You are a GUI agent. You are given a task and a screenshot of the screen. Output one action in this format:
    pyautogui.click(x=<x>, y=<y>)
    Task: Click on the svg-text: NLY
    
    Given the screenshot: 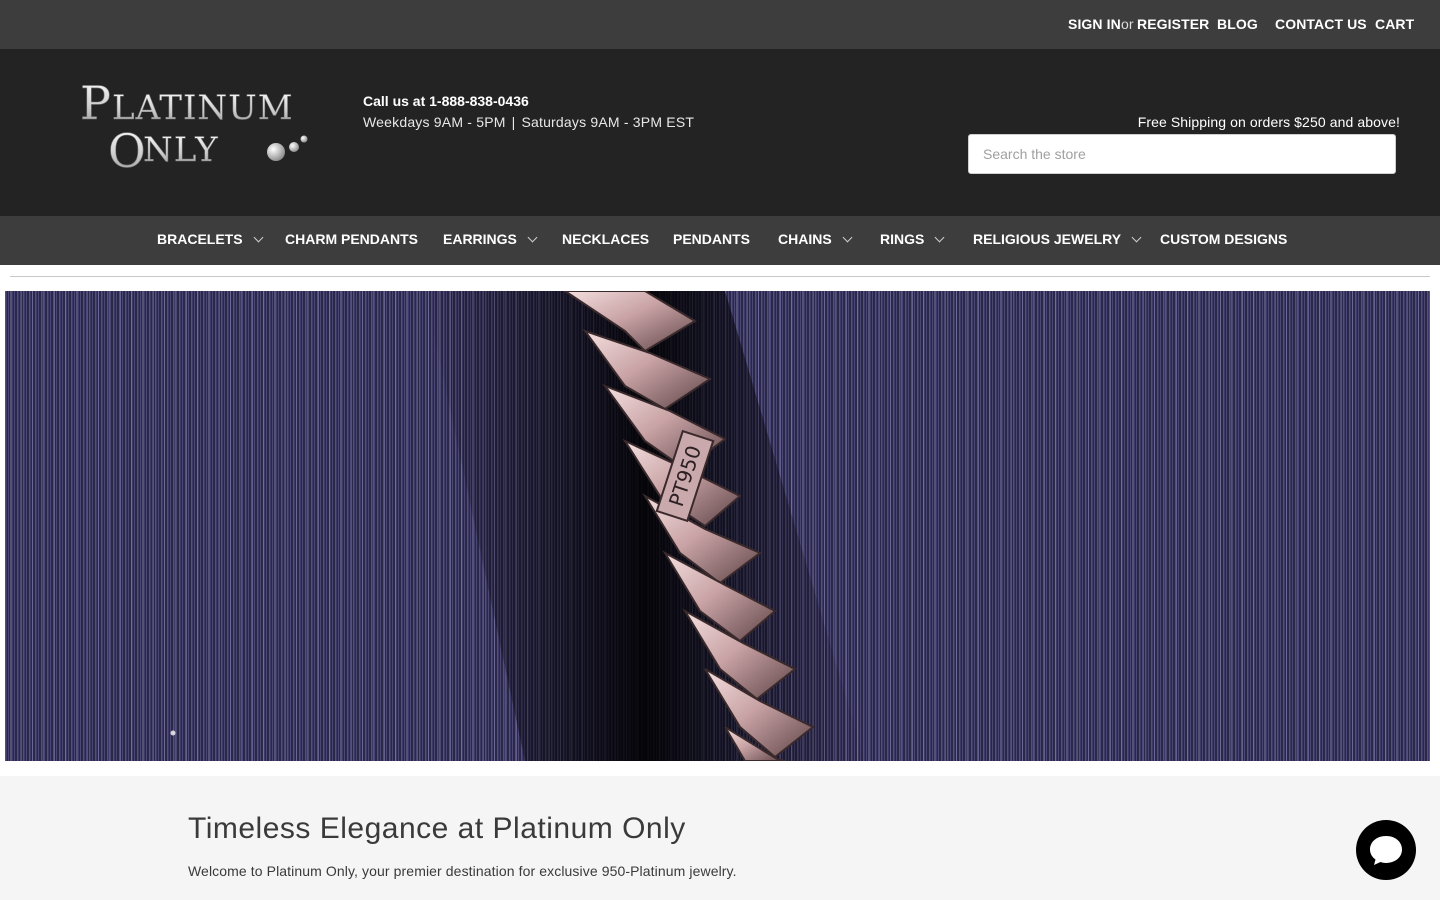 What is the action you would take?
    pyautogui.click(x=181, y=150)
    